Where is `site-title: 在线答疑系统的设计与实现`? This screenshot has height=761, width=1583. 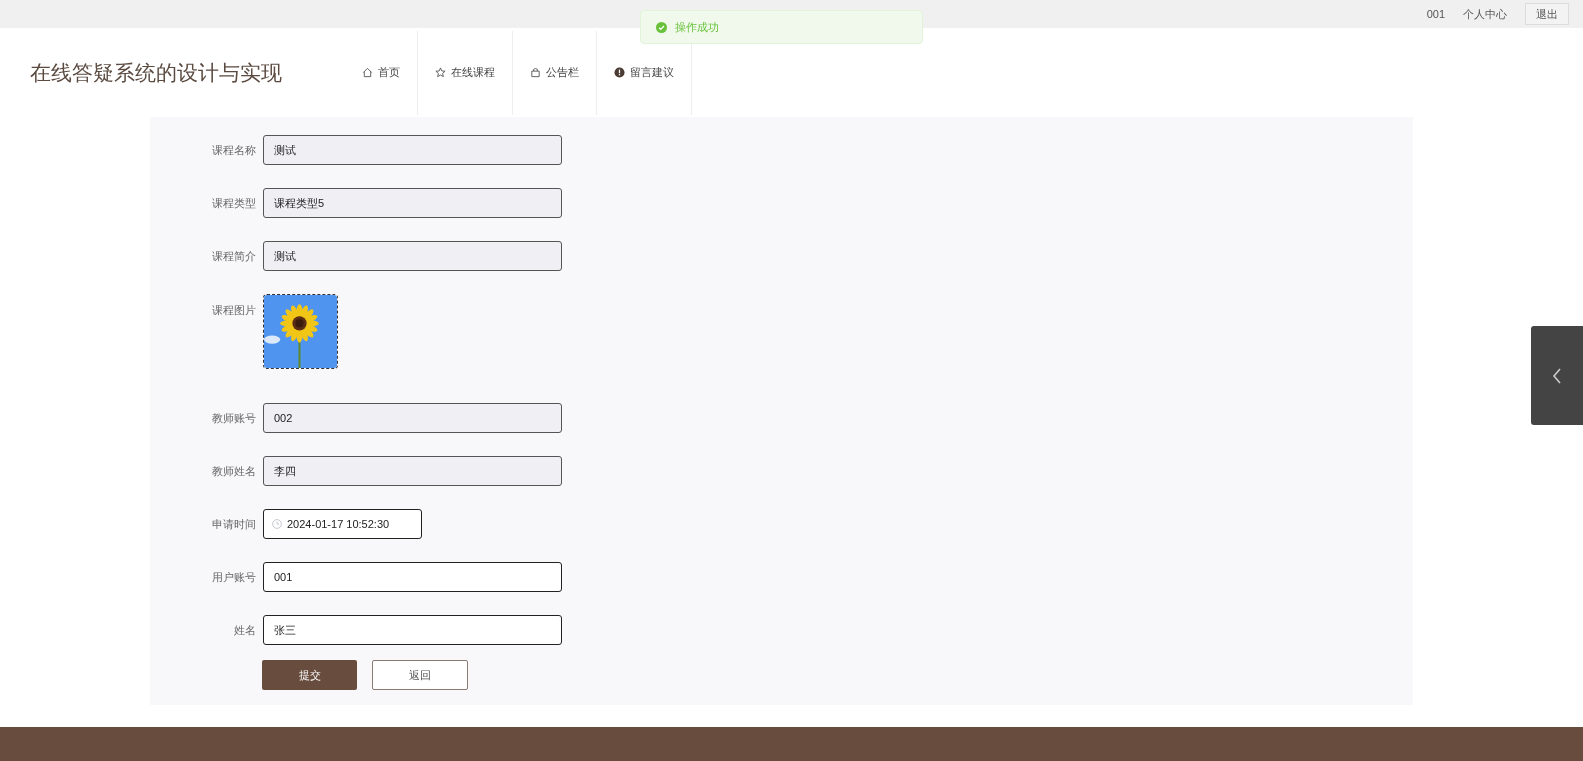 site-title: 在线答疑系统的设计与实现 is located at coordinates (156, 72).